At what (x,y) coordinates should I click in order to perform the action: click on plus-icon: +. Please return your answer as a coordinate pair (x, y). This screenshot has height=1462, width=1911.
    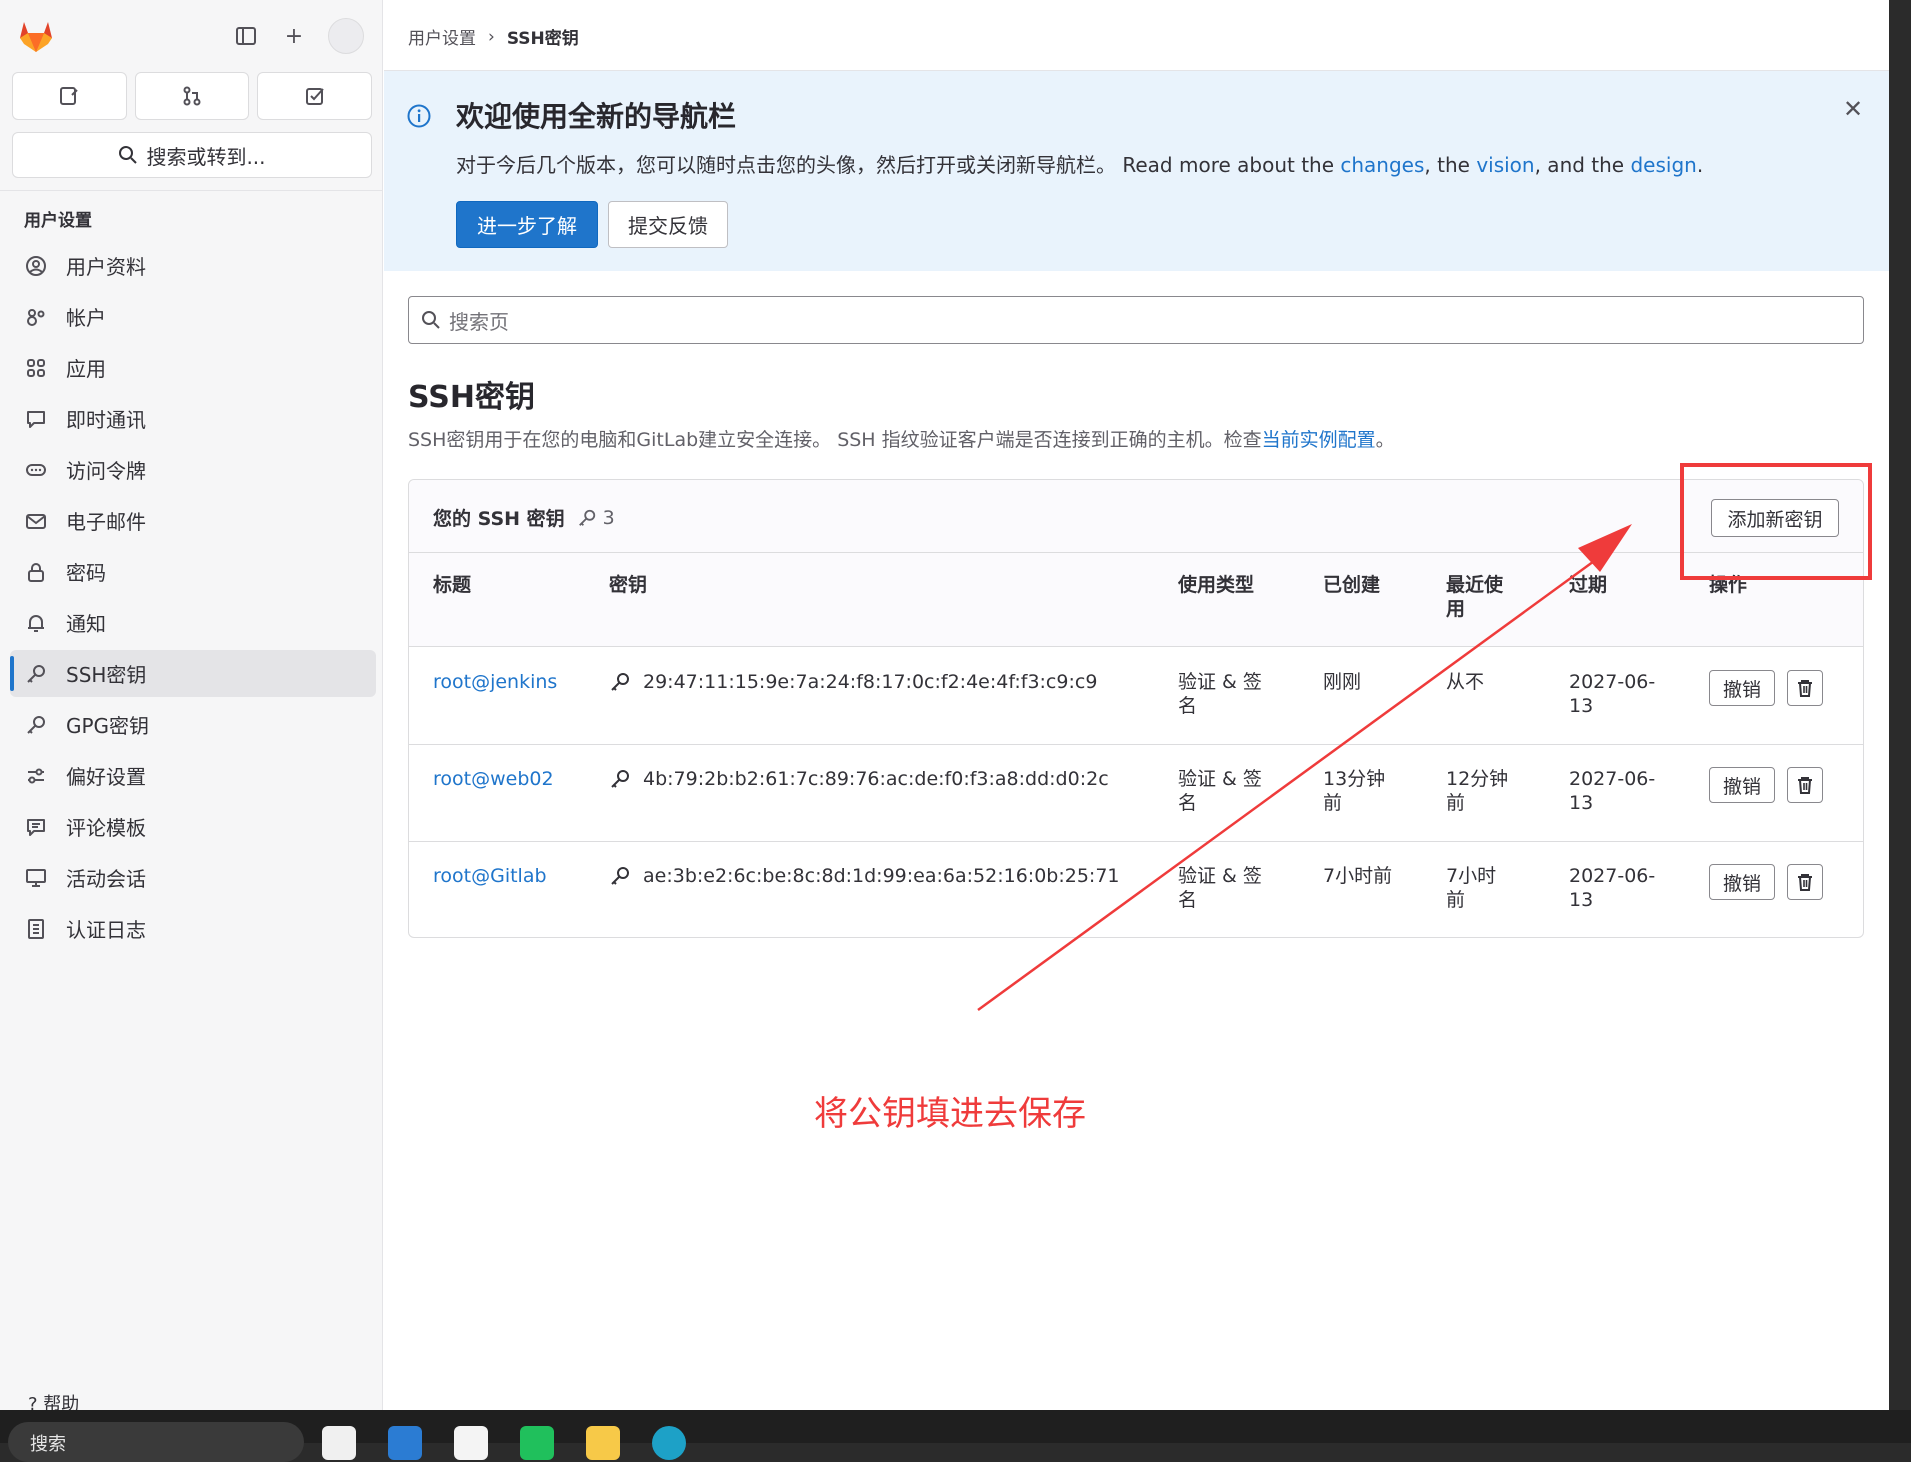
    Looking at the image, I should click on (294, 36).